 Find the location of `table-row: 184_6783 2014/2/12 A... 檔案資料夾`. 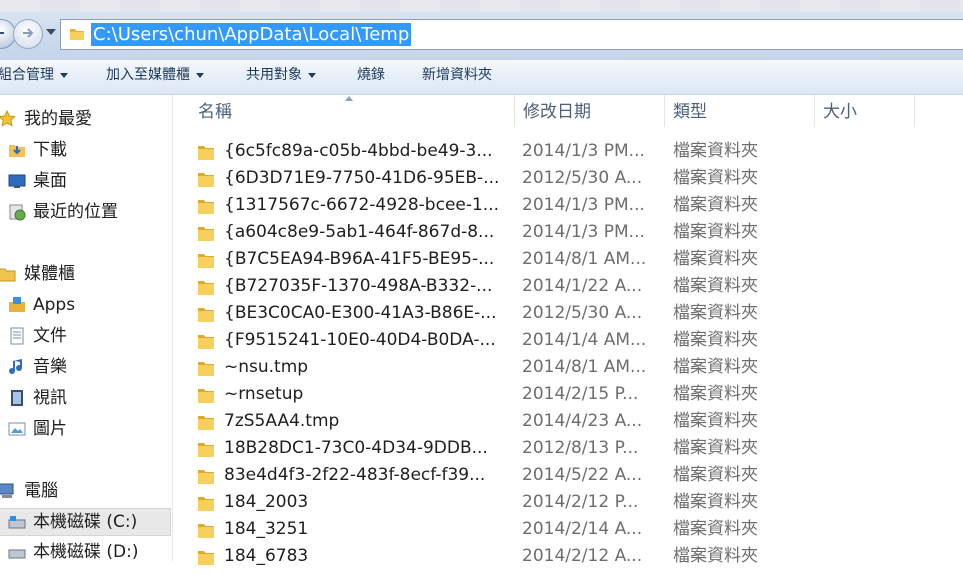

table-row: 184_6783 2014/2/12 A... 檔案資料夾 is located at coordinates (568, 556).